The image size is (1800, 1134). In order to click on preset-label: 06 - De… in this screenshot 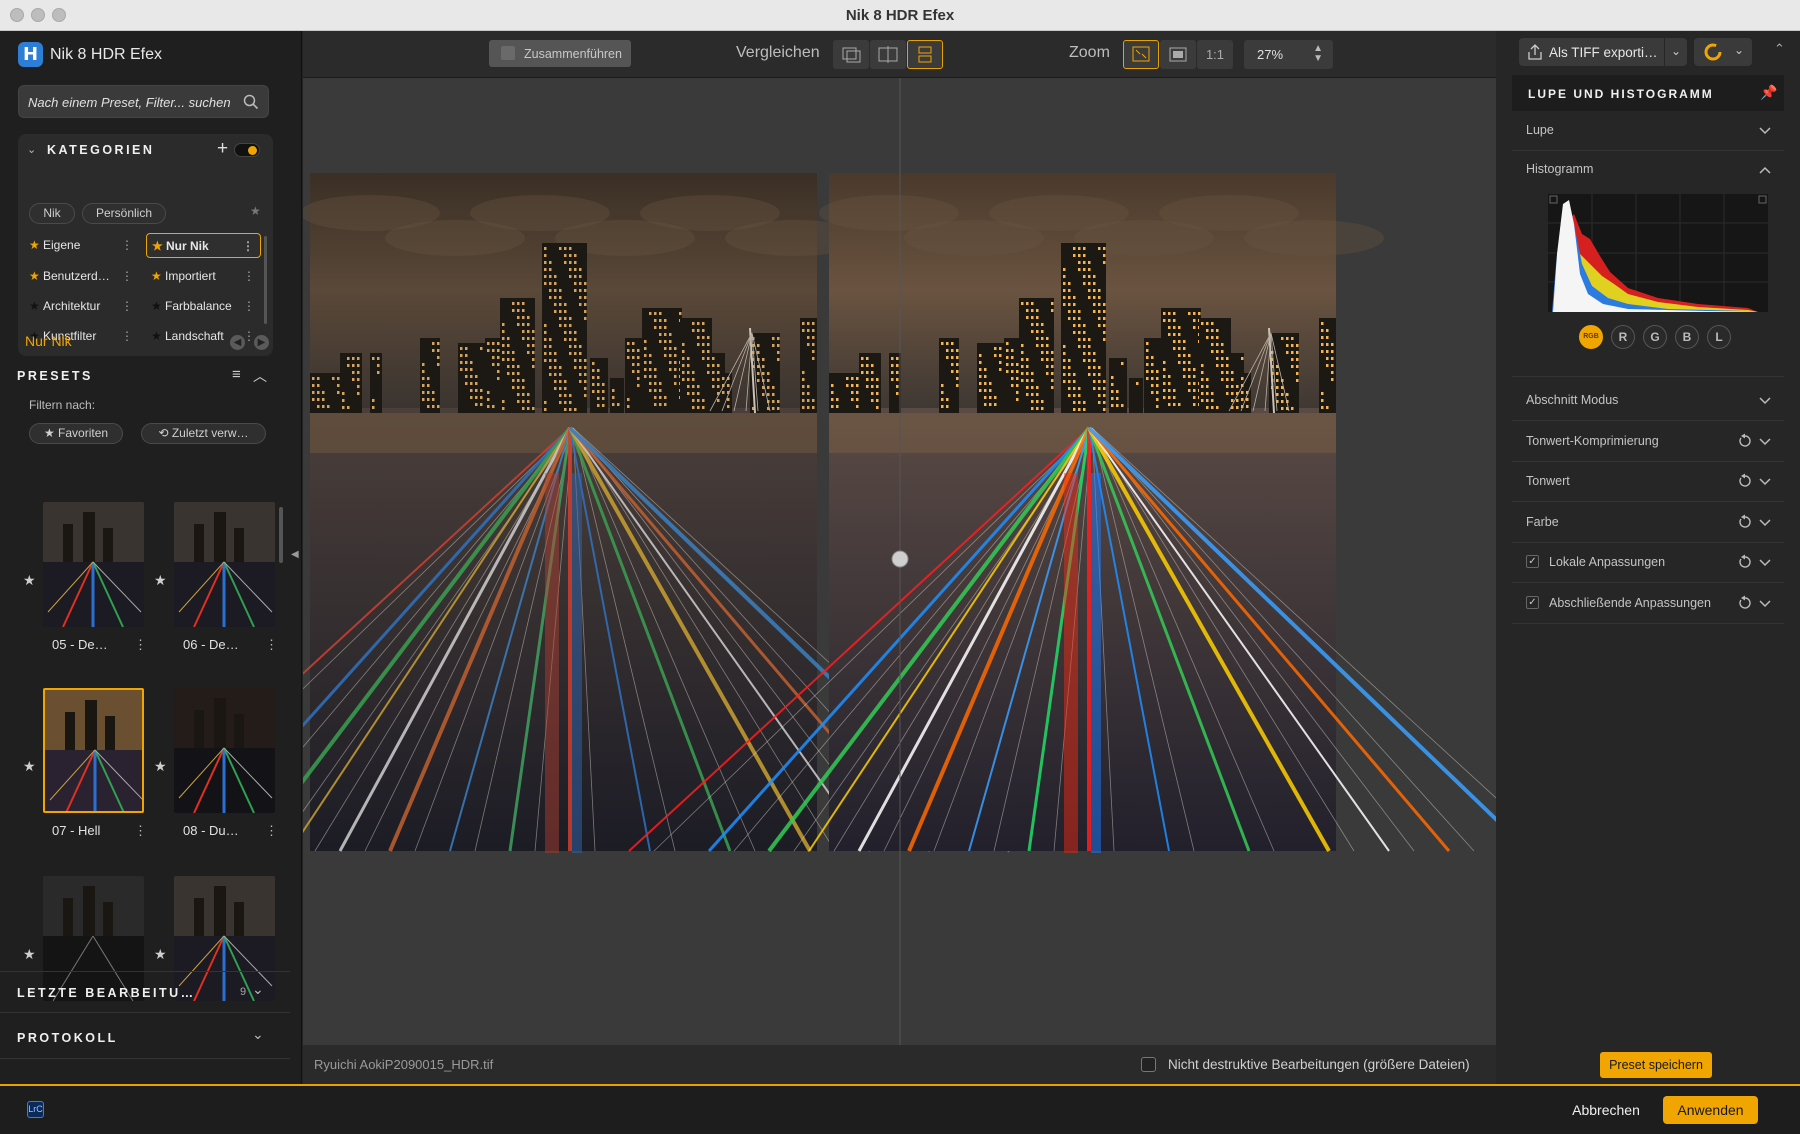, I will do `click(211, 644)`.